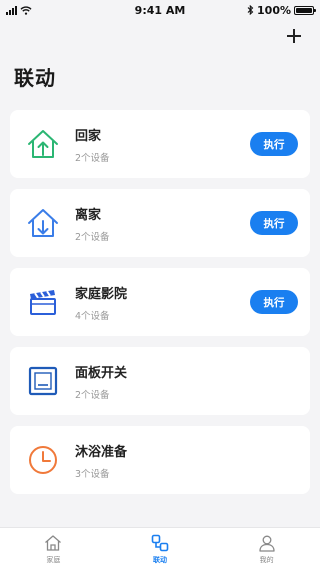 Image resolution: width=320 pixels, height=569 pixels. What do you see at coordinates (88, 136) in the screenshot?
I see `scene-title: 回家` at bounding box center [88, 136].